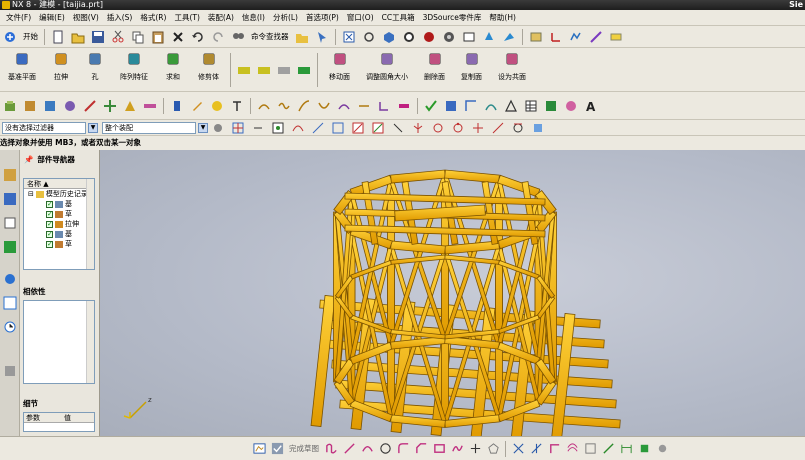 This screenshot has height=460, width=805. Describe the element at coordinates (90, 342) in the screenshot. I see `dependencies-scrollbar` at that location.